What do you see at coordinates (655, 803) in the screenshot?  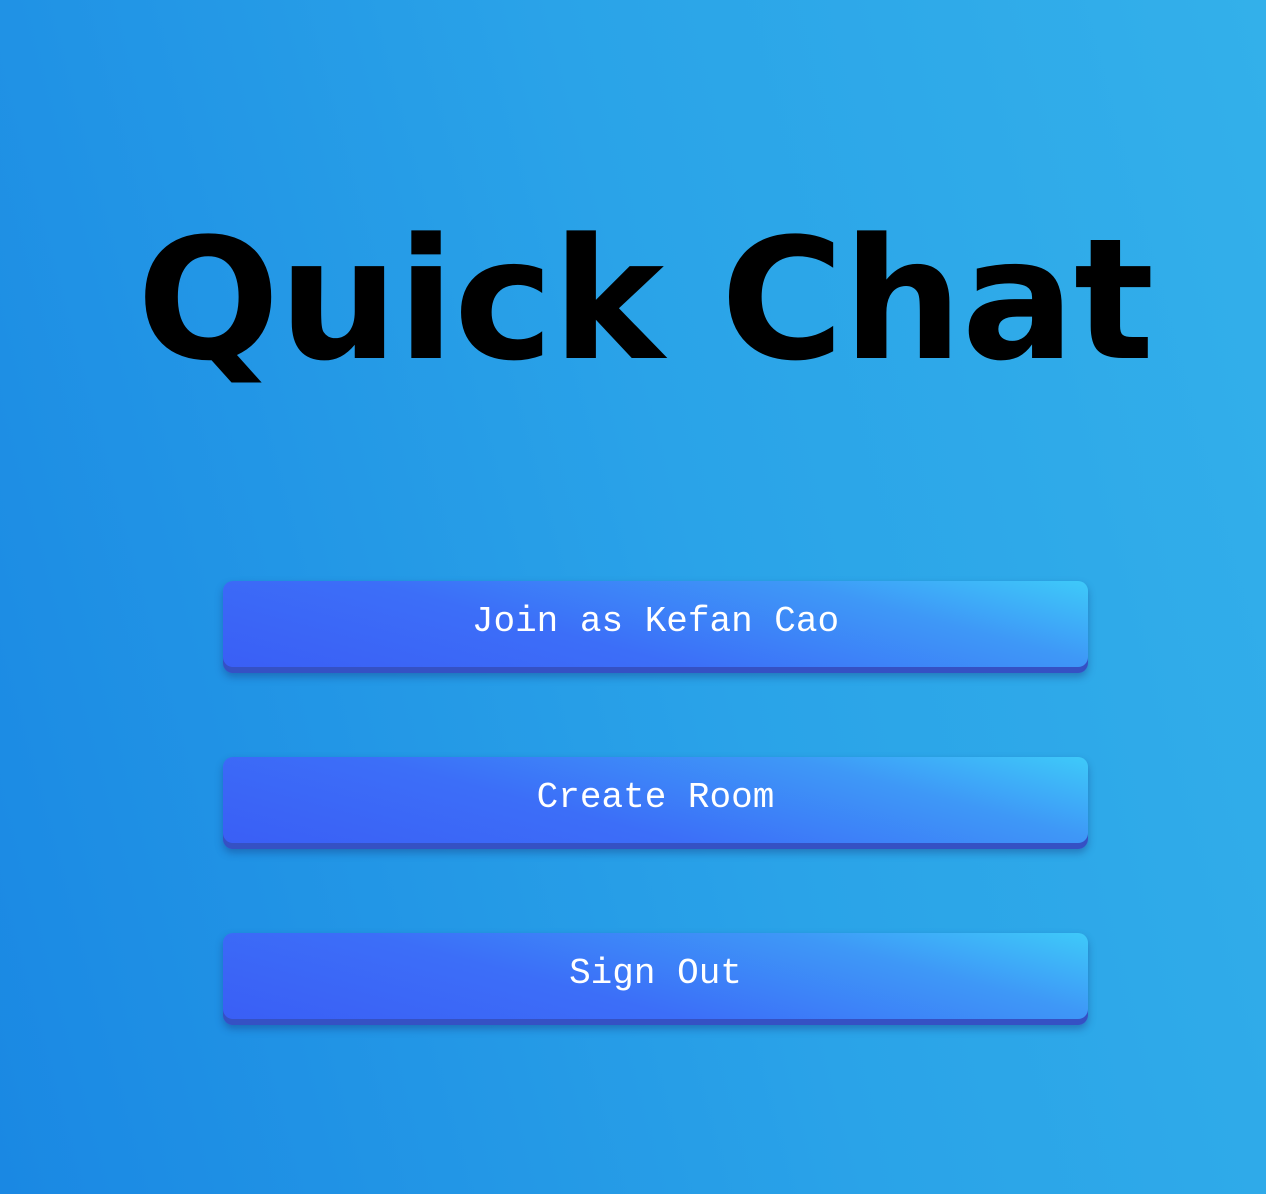 I see `create-room-button: Create Room` at bounding box center [655, 803].